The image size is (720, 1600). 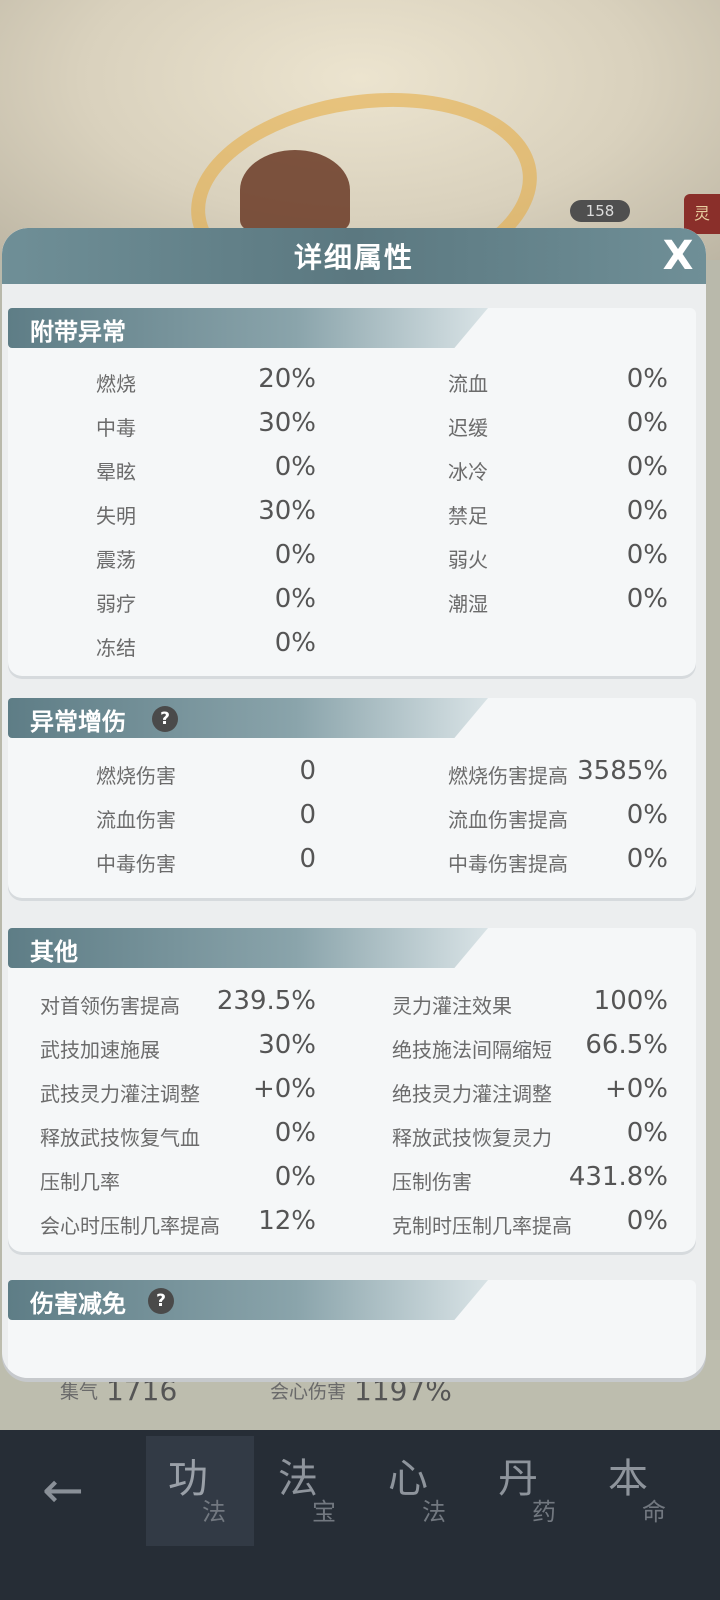 I want to click on attr-label: 流血, so click(x=468, y=384).